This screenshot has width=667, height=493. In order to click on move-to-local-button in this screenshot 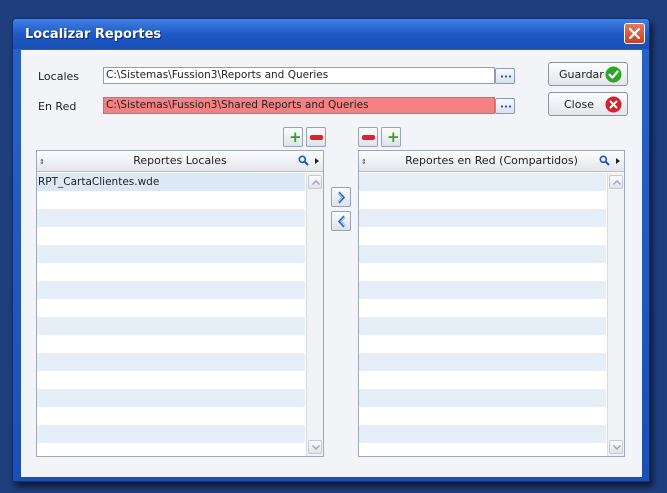, I will do `click(341, 221)`.